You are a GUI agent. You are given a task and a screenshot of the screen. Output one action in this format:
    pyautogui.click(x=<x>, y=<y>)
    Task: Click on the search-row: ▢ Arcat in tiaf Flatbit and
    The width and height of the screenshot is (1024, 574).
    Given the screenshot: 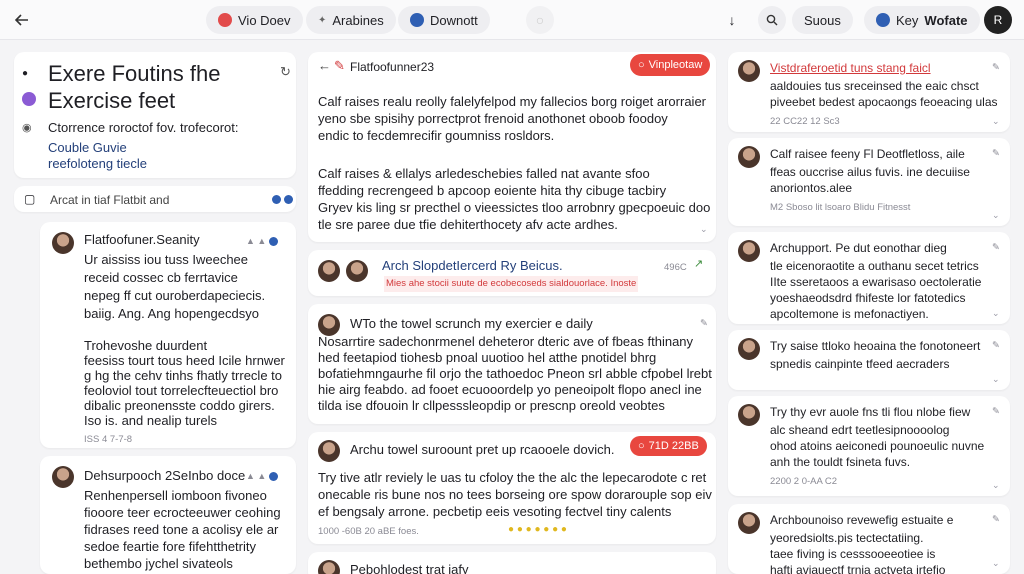 What is the action you would take?
    pyautogui.click(x=155, y=199)
    